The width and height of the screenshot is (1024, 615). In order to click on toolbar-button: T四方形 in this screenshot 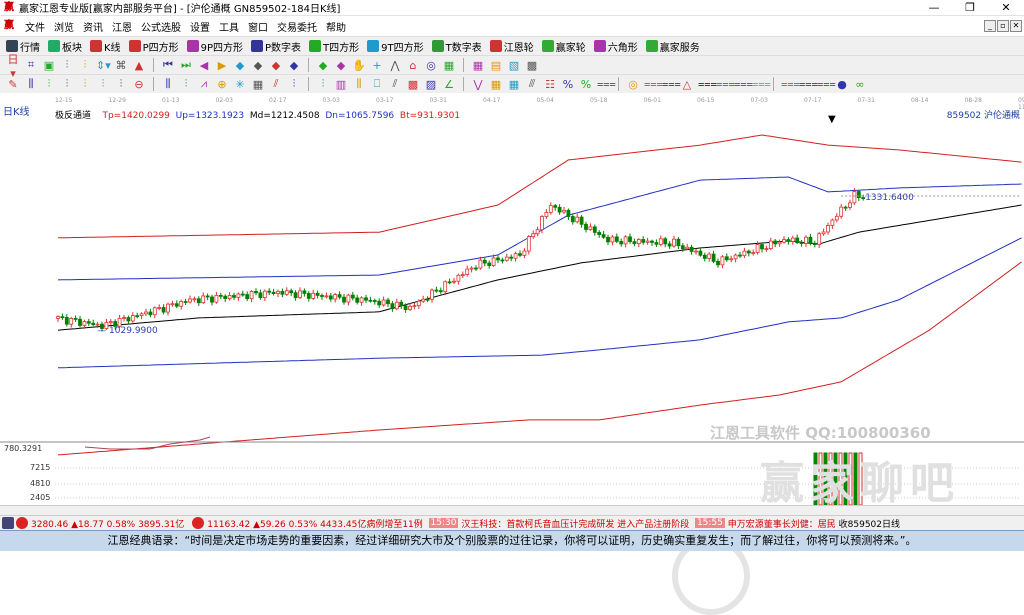, I will do `click(334, 46)`.